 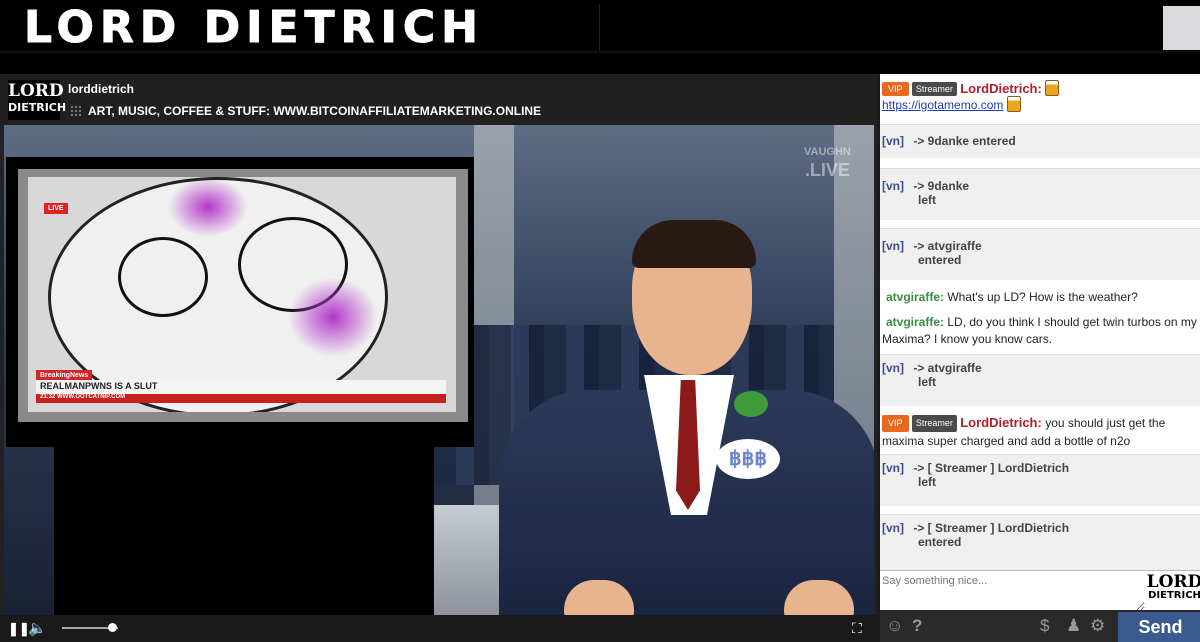 What do you see at coordinates (75, 110) in the screenshot?
I see `category-grid-icon` at bounding box center [75, 110].